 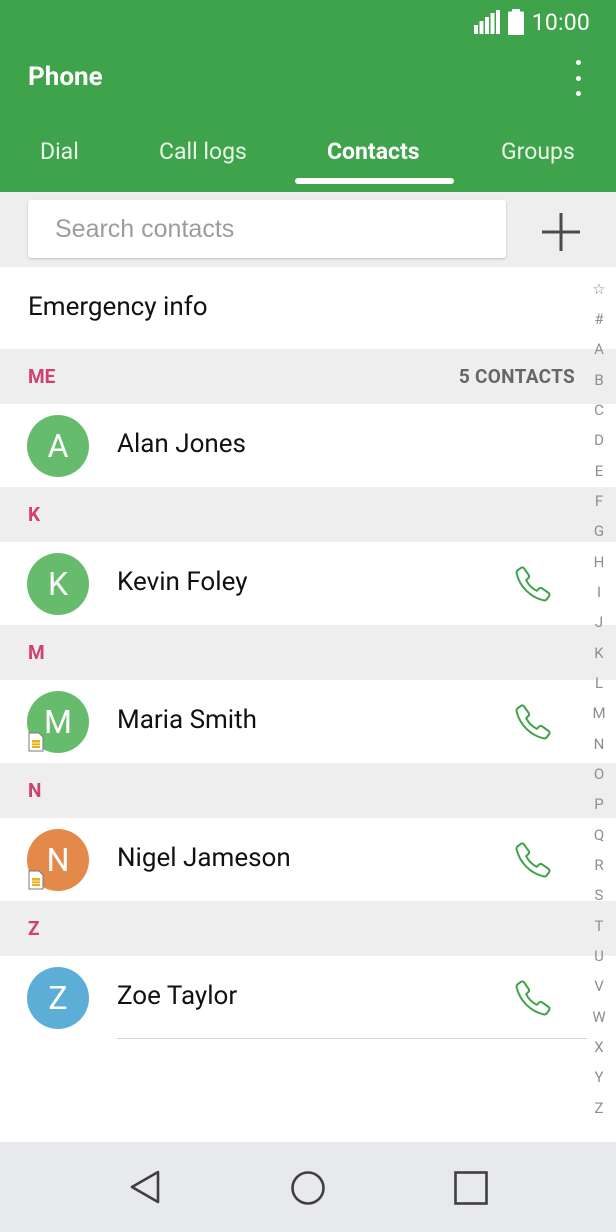 What do you see at coordinates (599, 501) in the screenshot?
I see `index-letter: F` at bounding box center [599, 501].